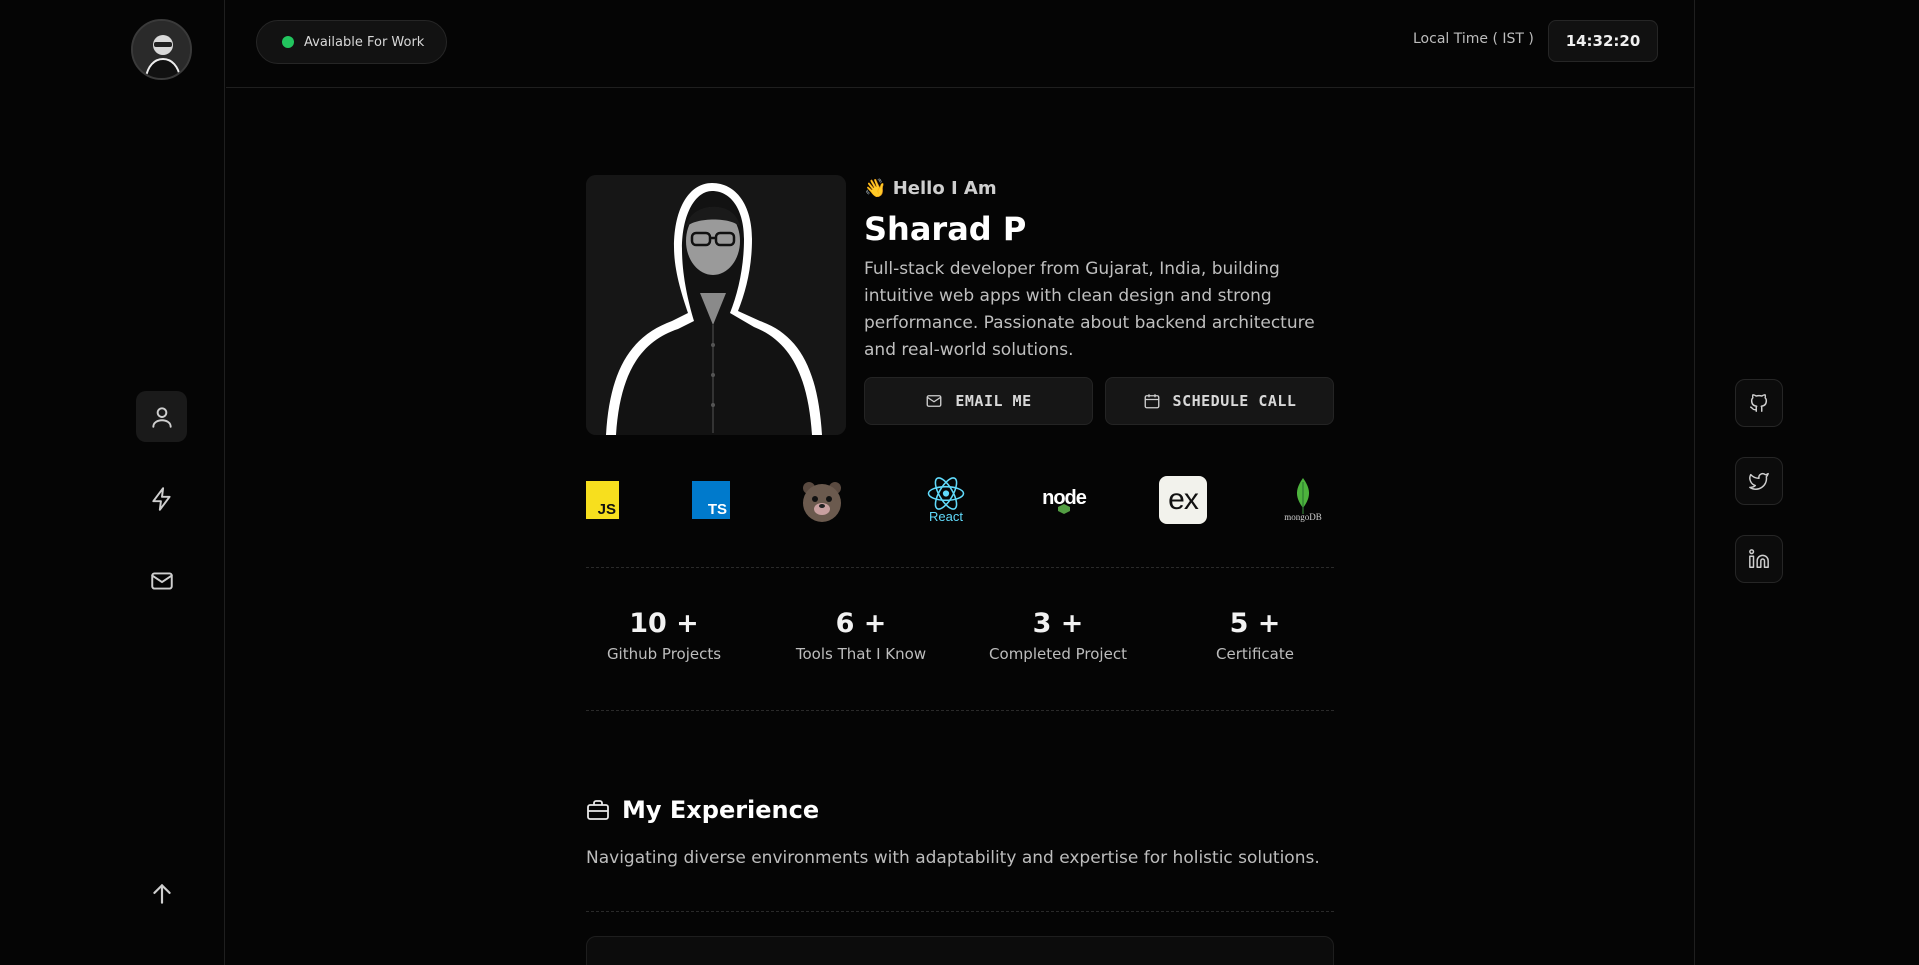  Describe the element at coordinates (1255, 623) in the screenshot. I see `stat-value: 5 +` at that location.